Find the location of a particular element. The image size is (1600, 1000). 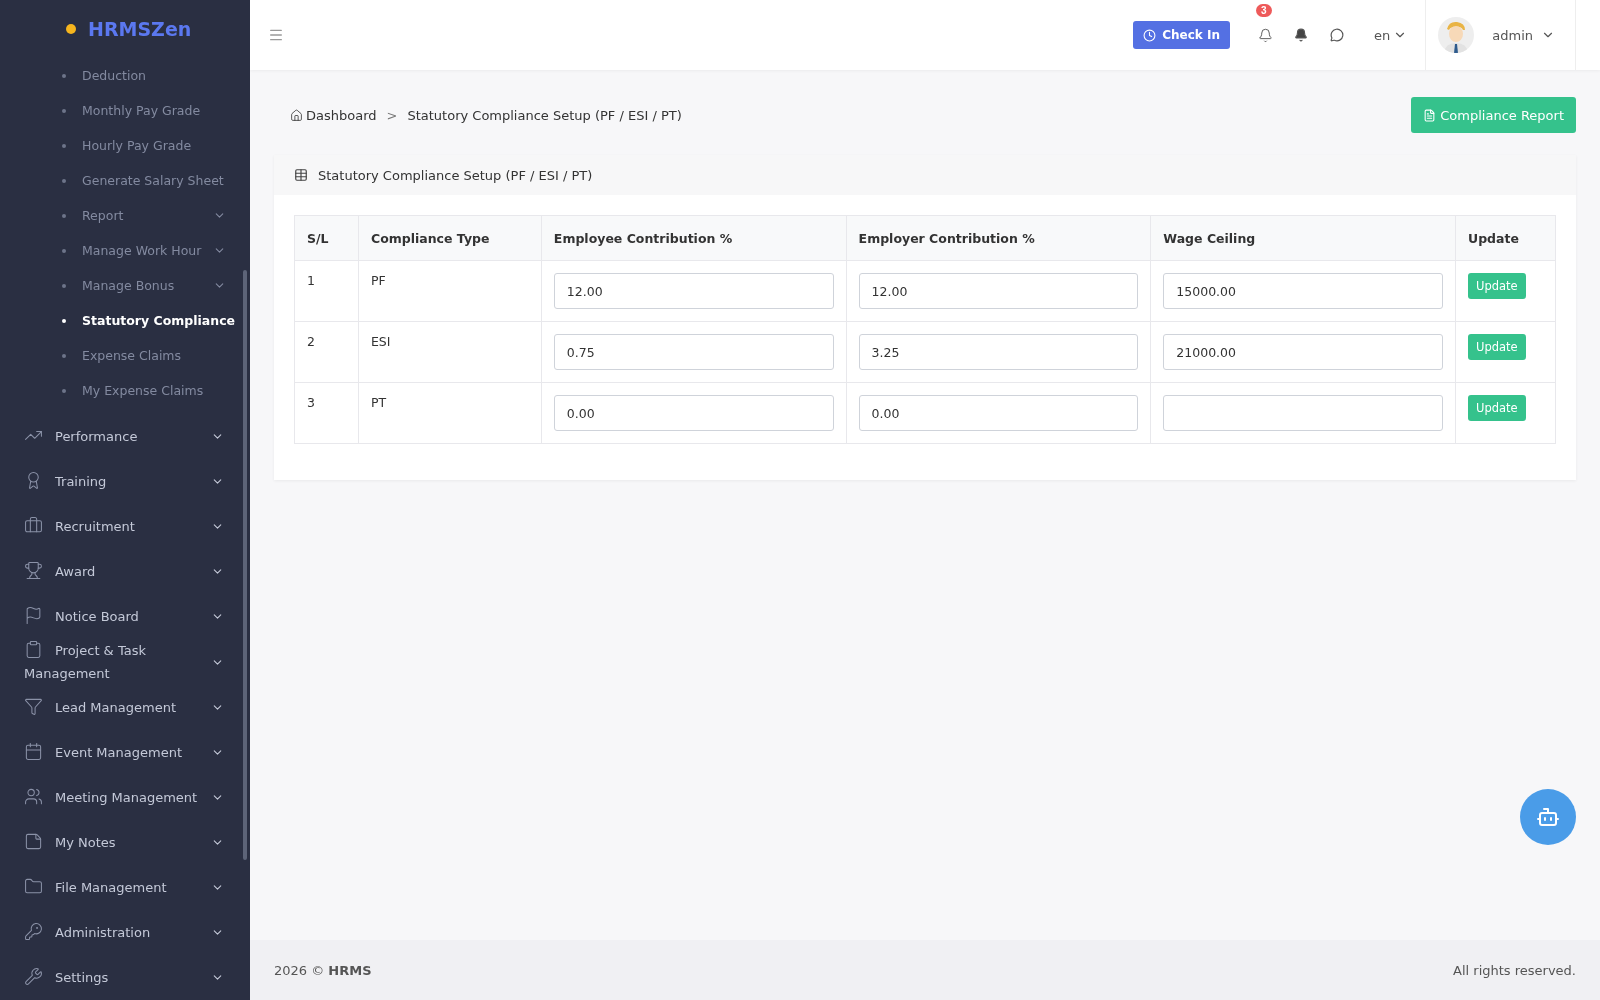

input-field: 15000.00 is located at coordinates (1303, 291).